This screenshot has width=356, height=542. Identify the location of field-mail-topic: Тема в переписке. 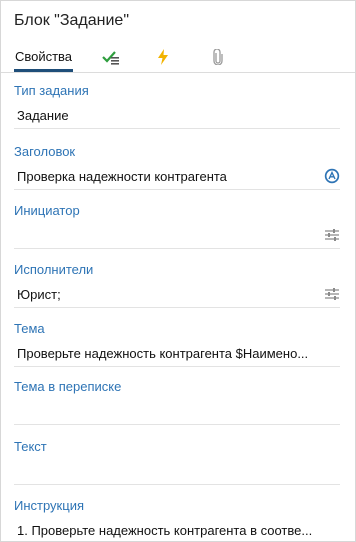
(177, 407).